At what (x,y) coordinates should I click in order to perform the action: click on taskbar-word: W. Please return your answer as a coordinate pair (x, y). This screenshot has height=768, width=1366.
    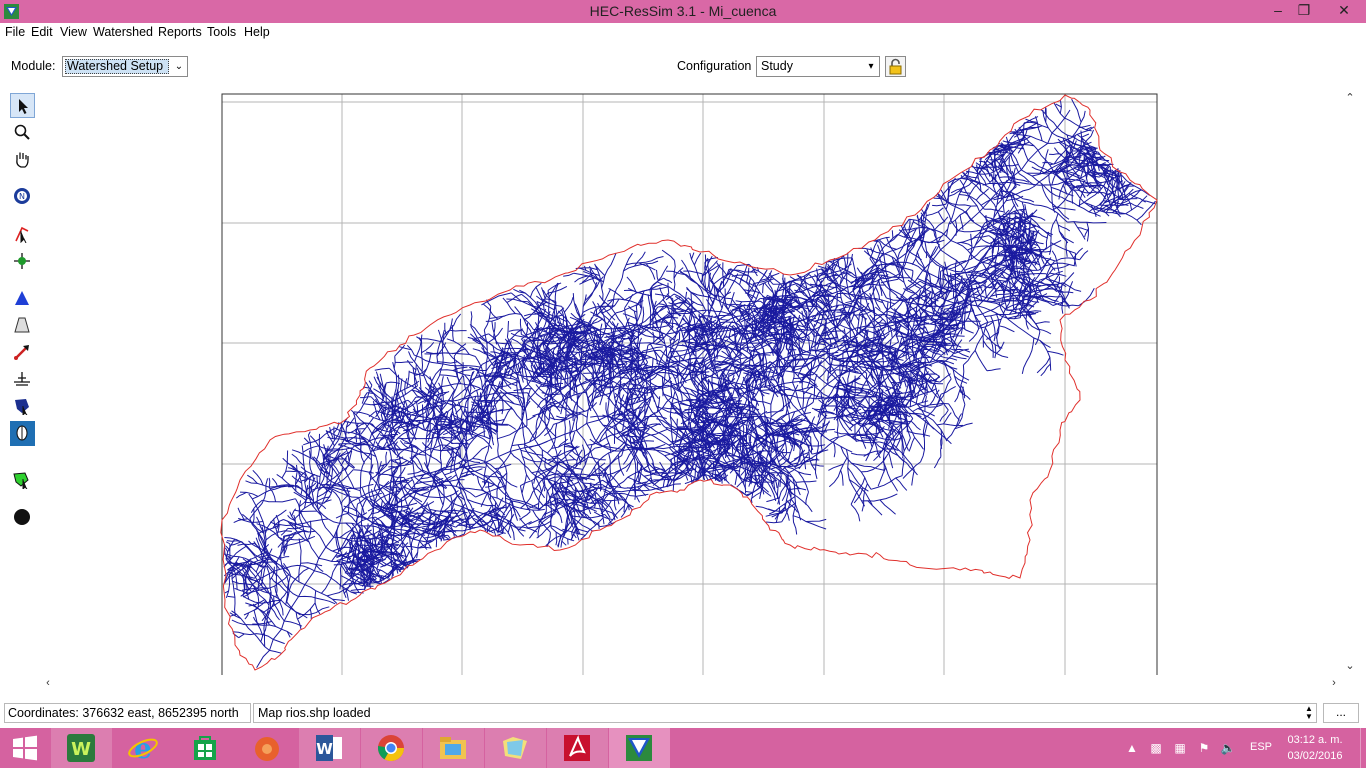
    Looking at the image, I should click on (329, 748).